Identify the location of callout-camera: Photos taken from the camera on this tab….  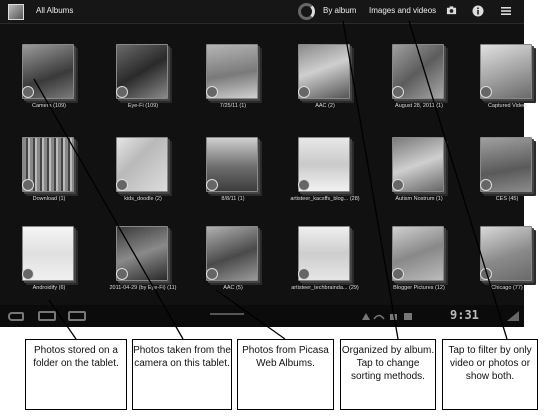
(182, 374).